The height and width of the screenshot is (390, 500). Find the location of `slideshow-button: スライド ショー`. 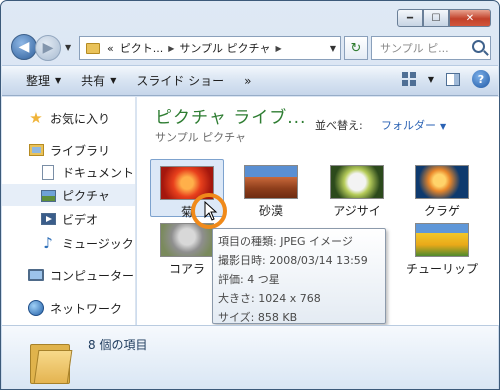

slideshow-button: スライド ショー is located at coordinates (180, 80).